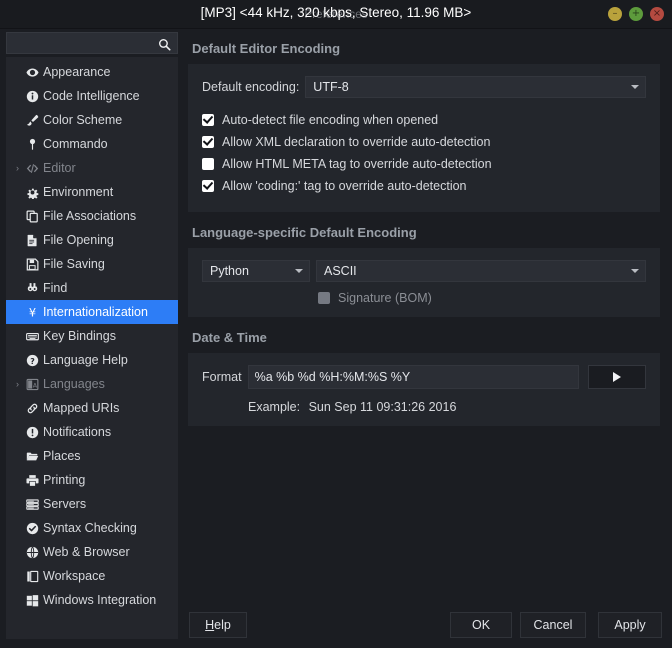 This screenshot has width=672, height=648. What do you see at coordinates (481, 625) in the screenshot?
I see `ok-button: OK` at bounding box center [481, 625].